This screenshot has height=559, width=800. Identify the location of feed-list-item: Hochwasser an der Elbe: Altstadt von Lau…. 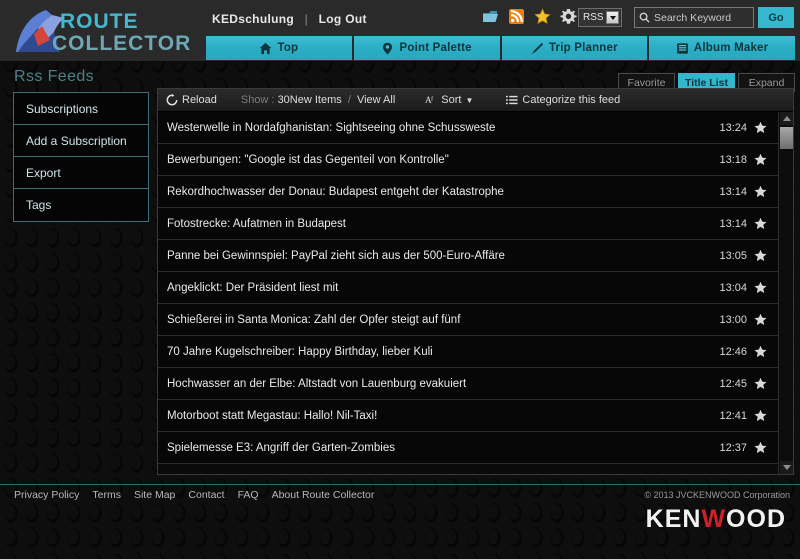
(475, 384).